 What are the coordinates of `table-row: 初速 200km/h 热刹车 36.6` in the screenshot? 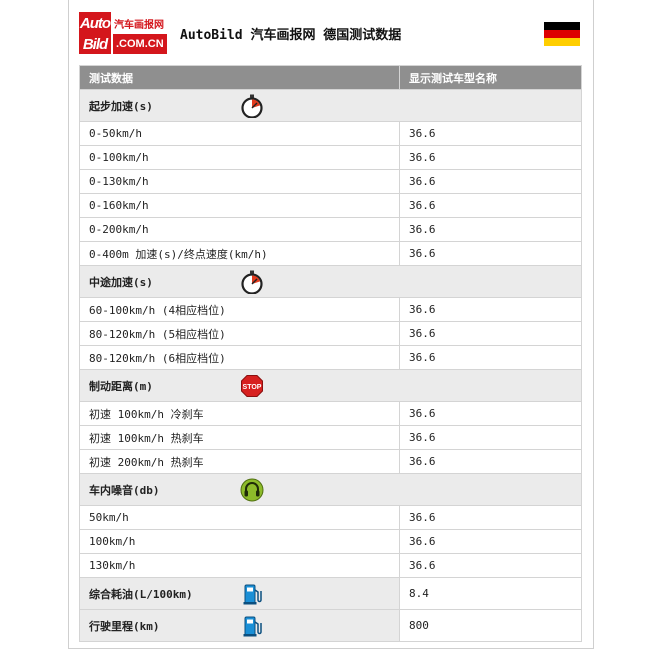 It's located at (330, 461).